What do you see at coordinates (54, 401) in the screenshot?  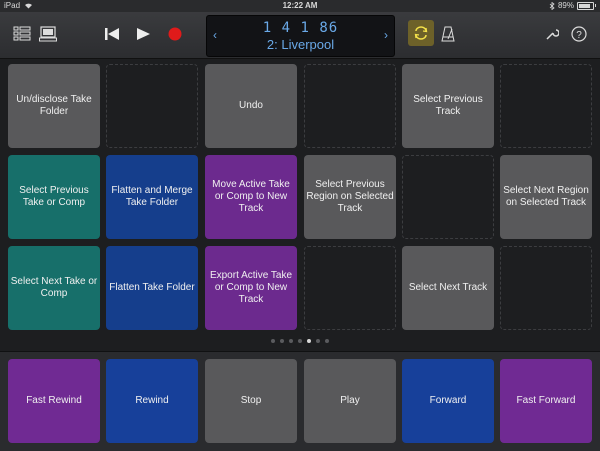 I see `fast-rewind-button: Fast Rewind` at bounding box center [54, 401].